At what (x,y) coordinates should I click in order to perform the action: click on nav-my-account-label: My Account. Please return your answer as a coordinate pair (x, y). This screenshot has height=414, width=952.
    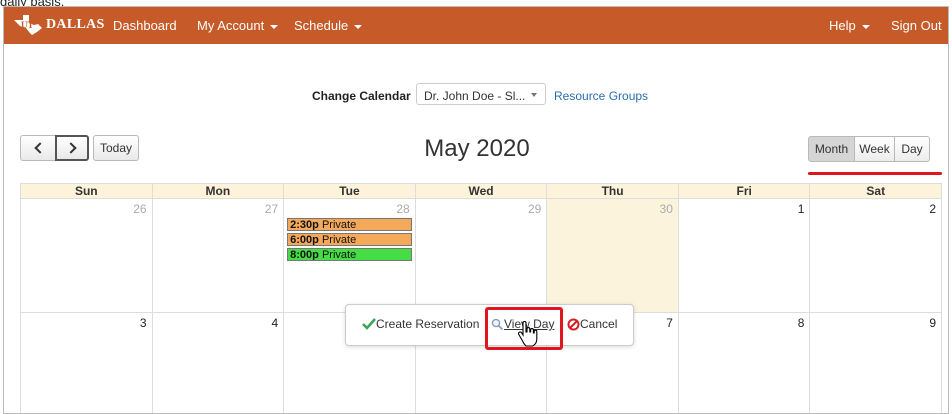
    Looking at the image, I should click on (231, 25).